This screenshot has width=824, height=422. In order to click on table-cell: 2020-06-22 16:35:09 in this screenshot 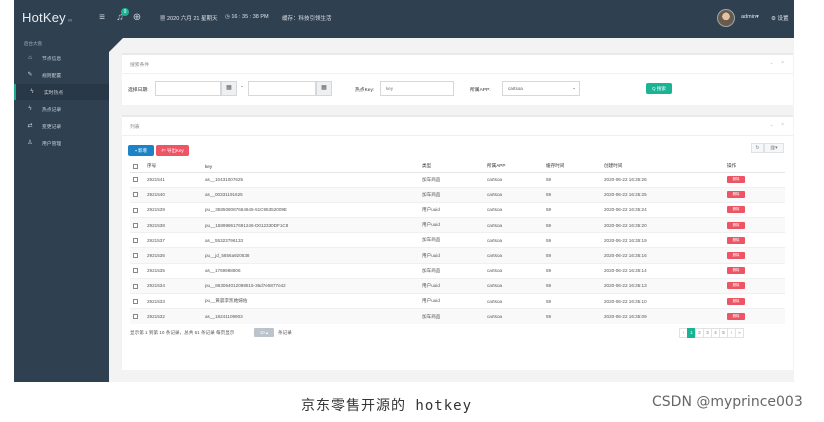, I will do `click(662, 316)`.